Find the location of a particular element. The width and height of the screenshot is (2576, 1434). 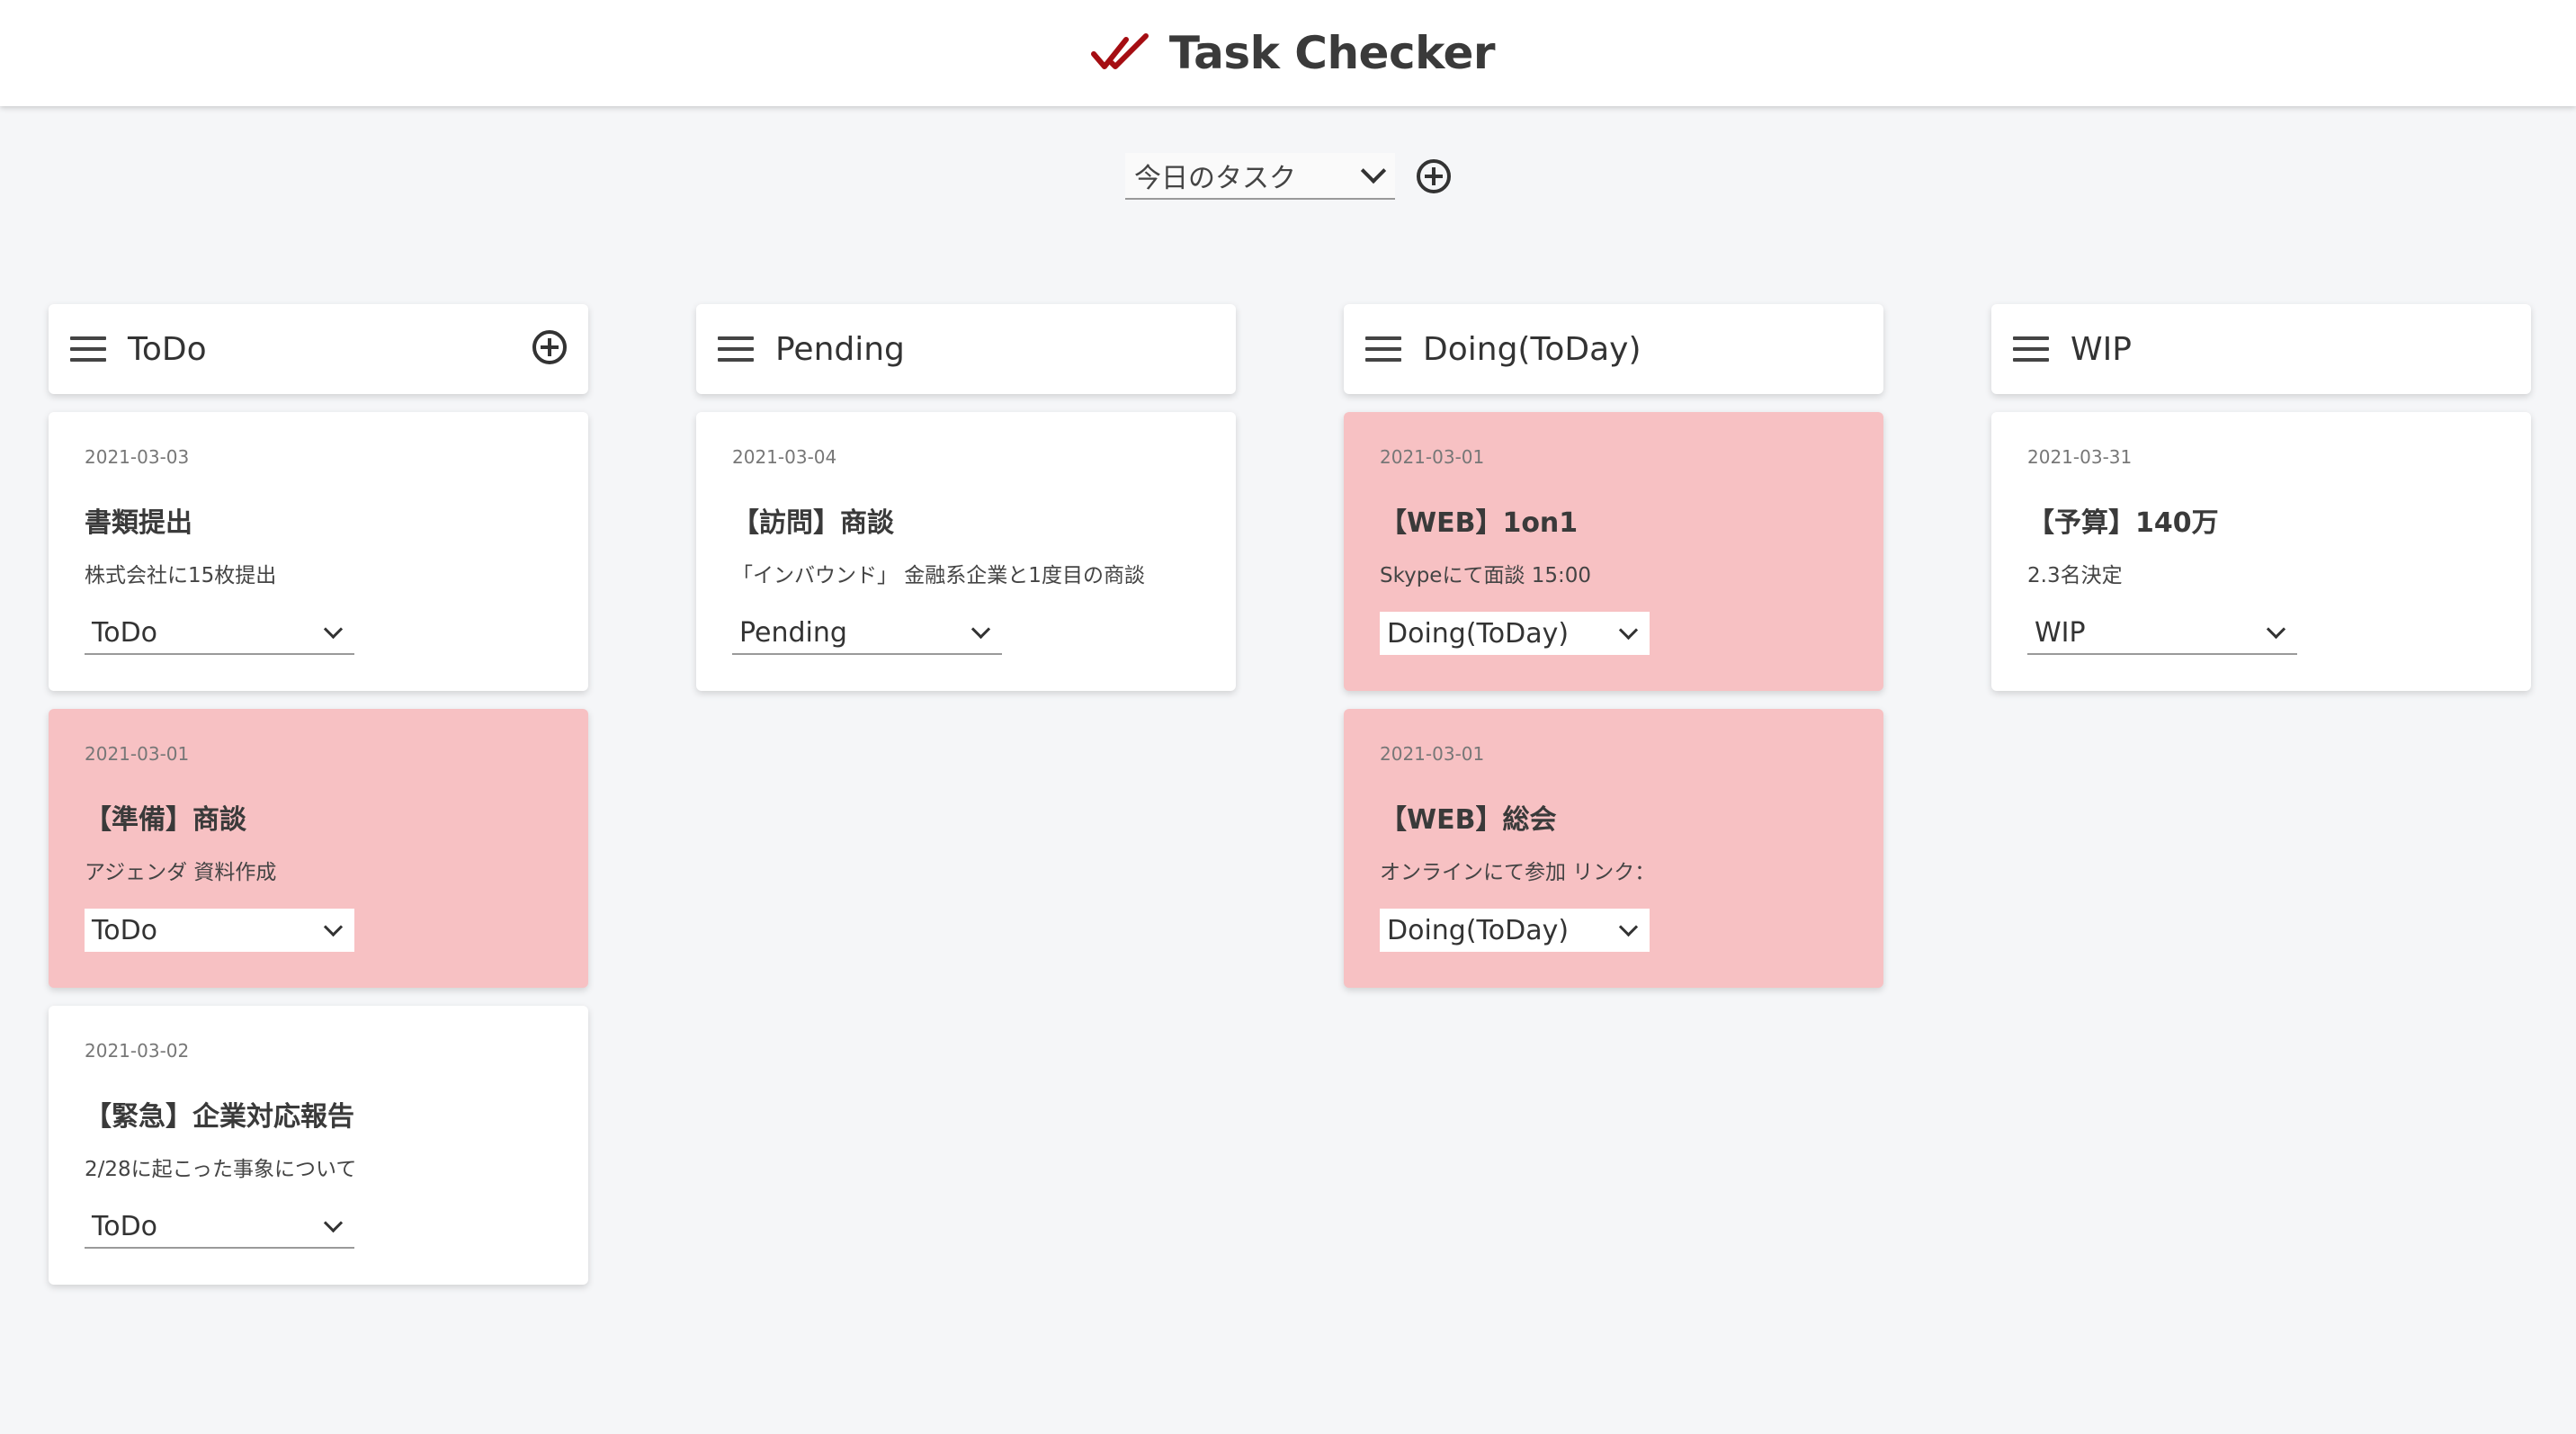

column-header: Doing(ToDay) is located at coordinates (1613, 349).